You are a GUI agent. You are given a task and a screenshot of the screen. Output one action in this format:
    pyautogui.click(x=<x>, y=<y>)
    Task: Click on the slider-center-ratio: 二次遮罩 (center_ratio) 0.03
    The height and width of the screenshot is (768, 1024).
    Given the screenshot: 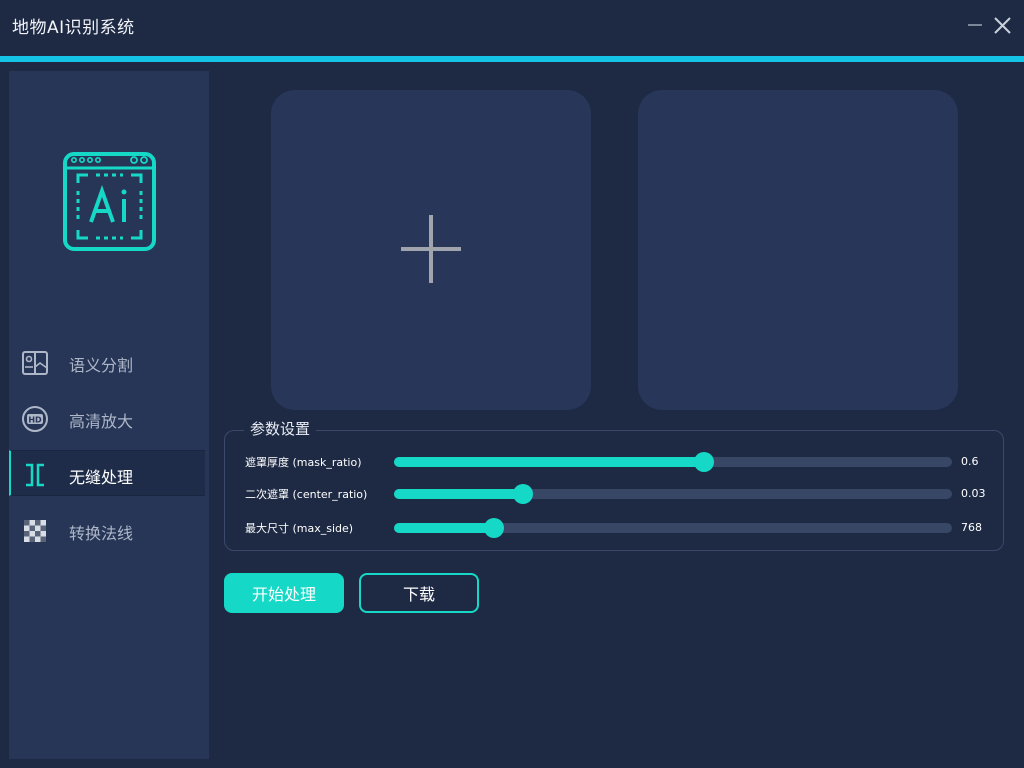 What is the action you would take?
    pyautogui.click(x=615, y=494)
    